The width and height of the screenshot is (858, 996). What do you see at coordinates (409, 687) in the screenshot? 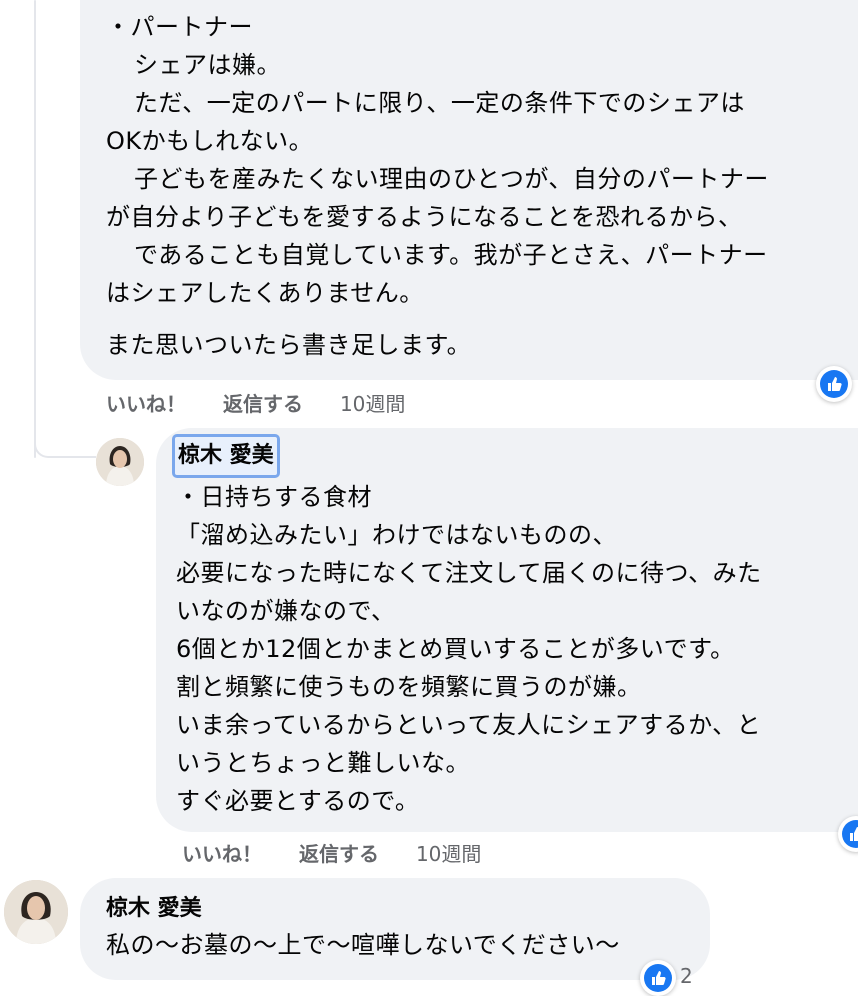
I see `comment-text-line: 割と頻繁に使うものを頻繁に買うのが嫌。` at bounding box center [409, 687].